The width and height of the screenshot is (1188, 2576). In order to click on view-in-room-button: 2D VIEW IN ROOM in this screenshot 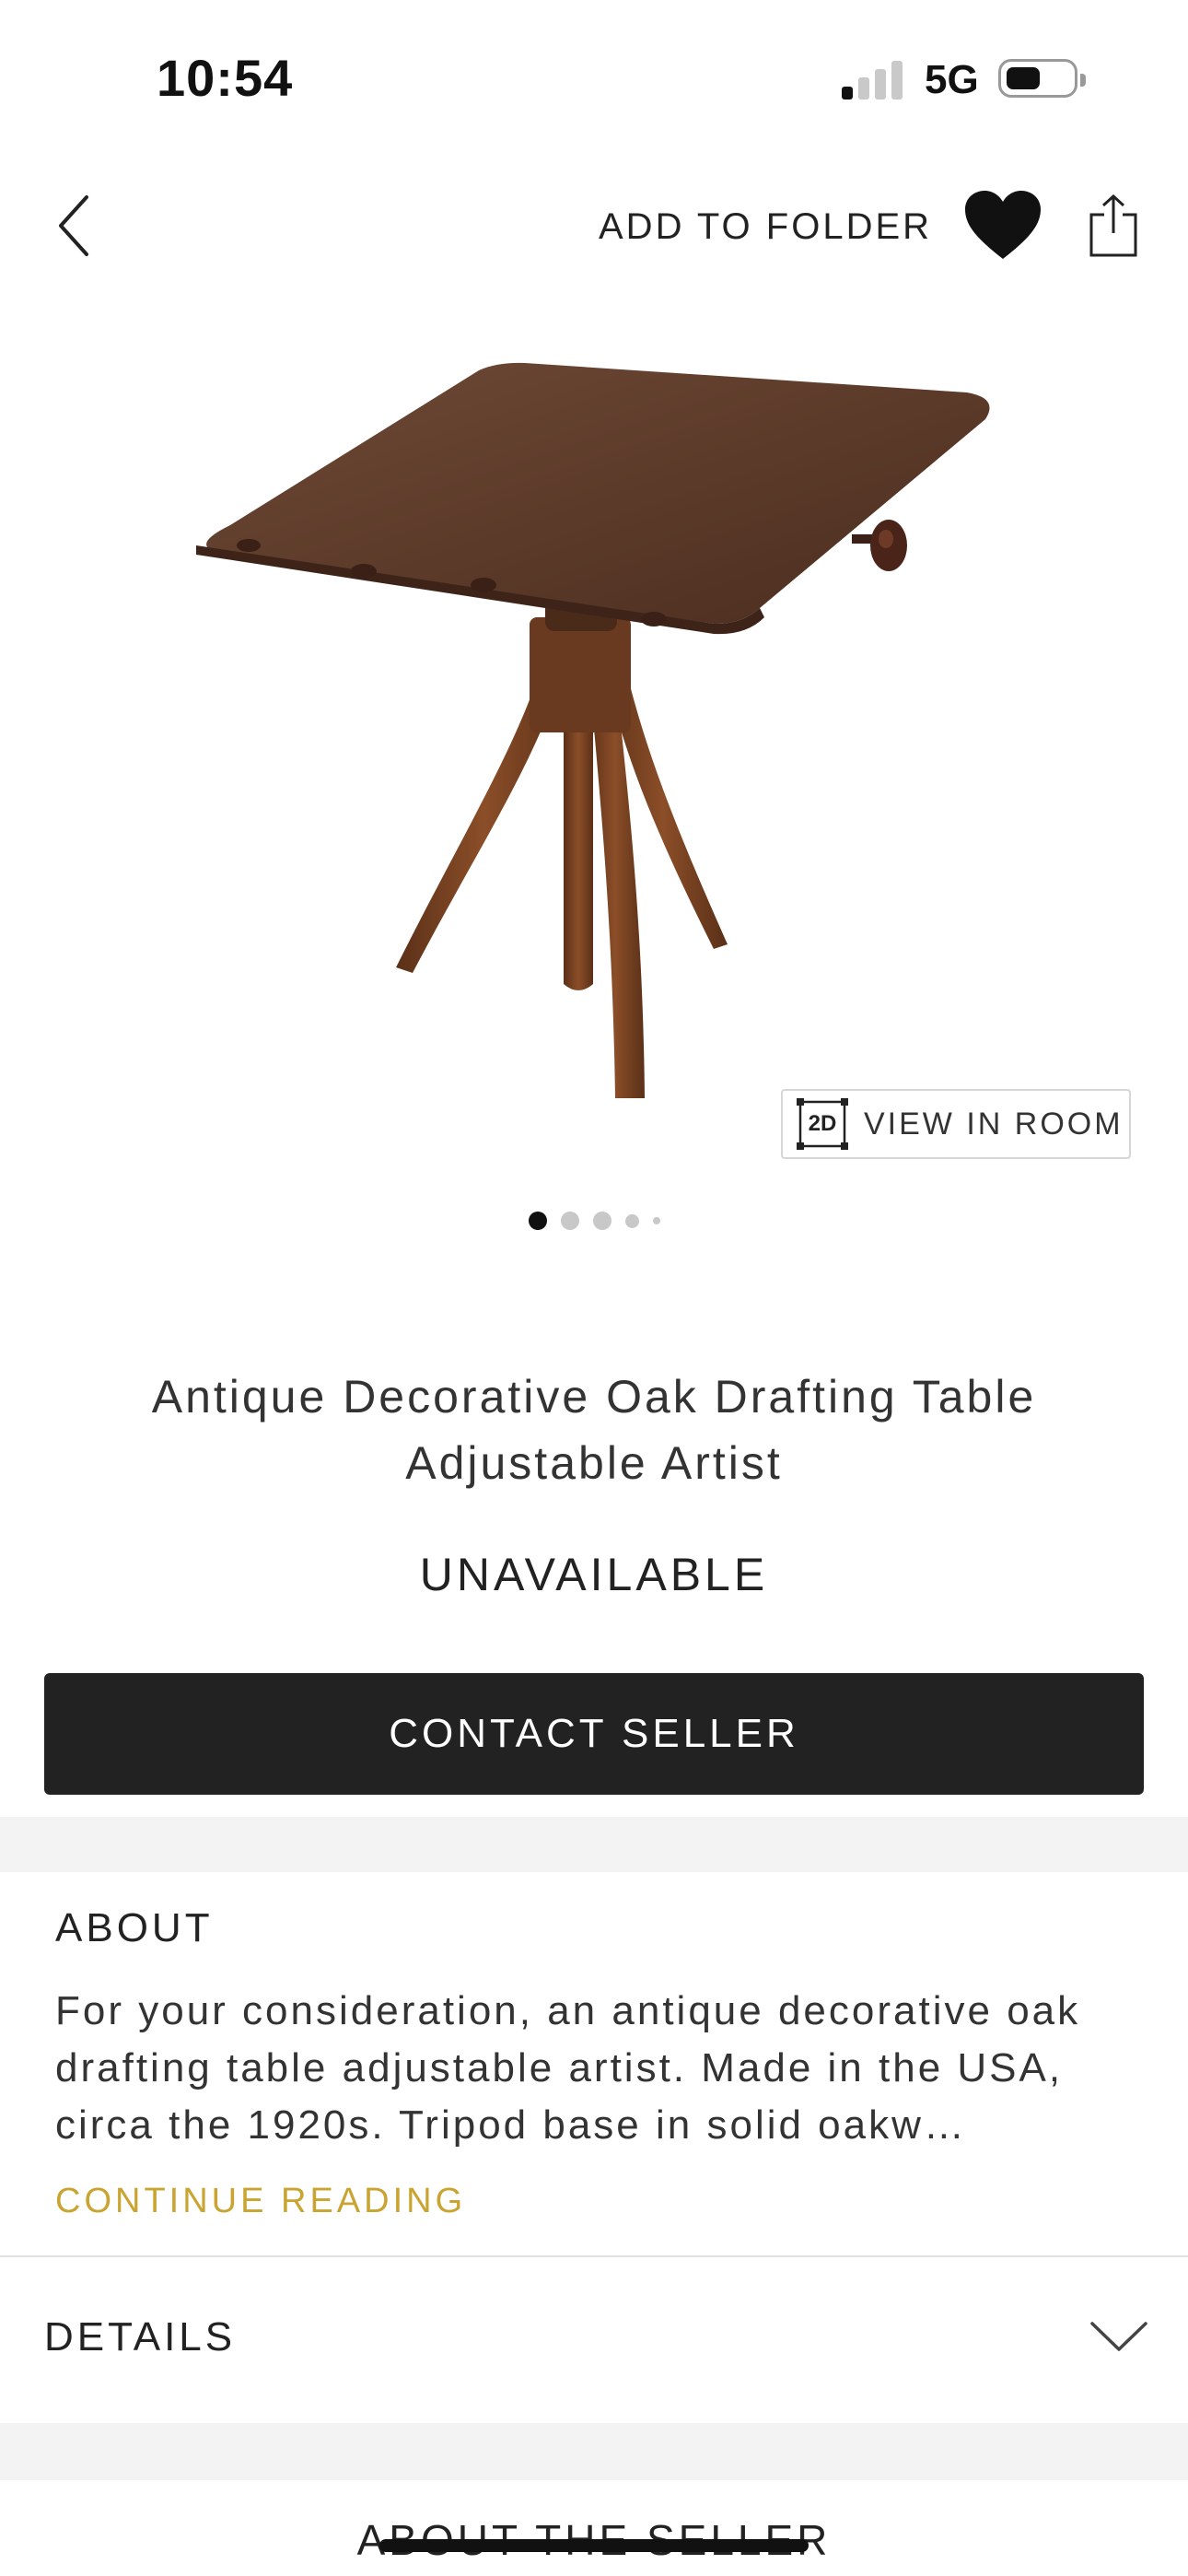, I will do `click(956, 1124)`.